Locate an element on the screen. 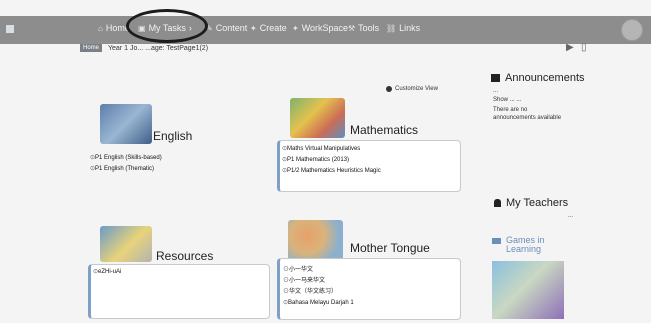  subject-title-mother-tongue: Mother Tongue is located at coordinates (390, 248).